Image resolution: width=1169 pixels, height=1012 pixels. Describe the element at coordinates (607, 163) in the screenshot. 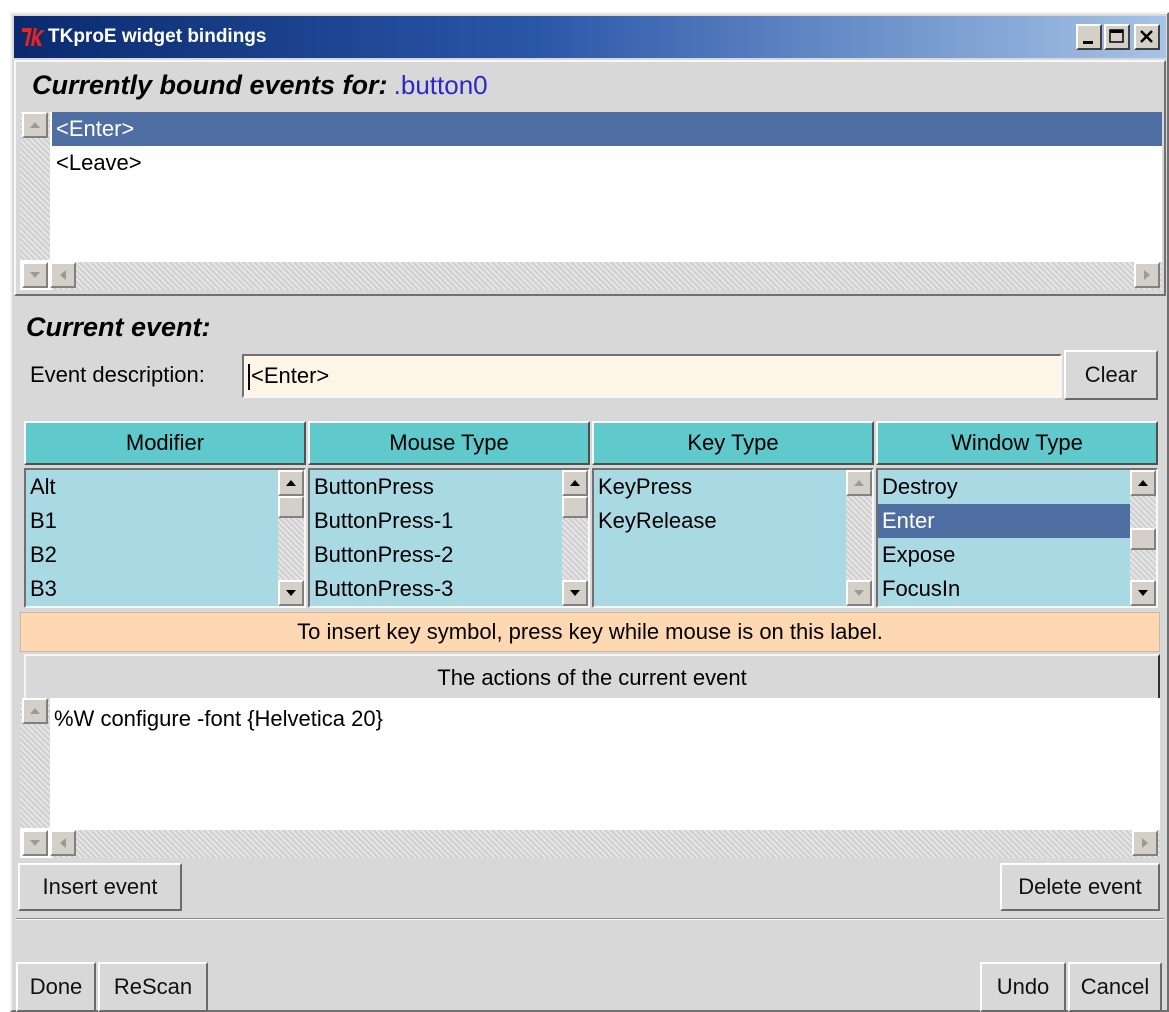

I see `bound-event-item: <Leave>` at that location.